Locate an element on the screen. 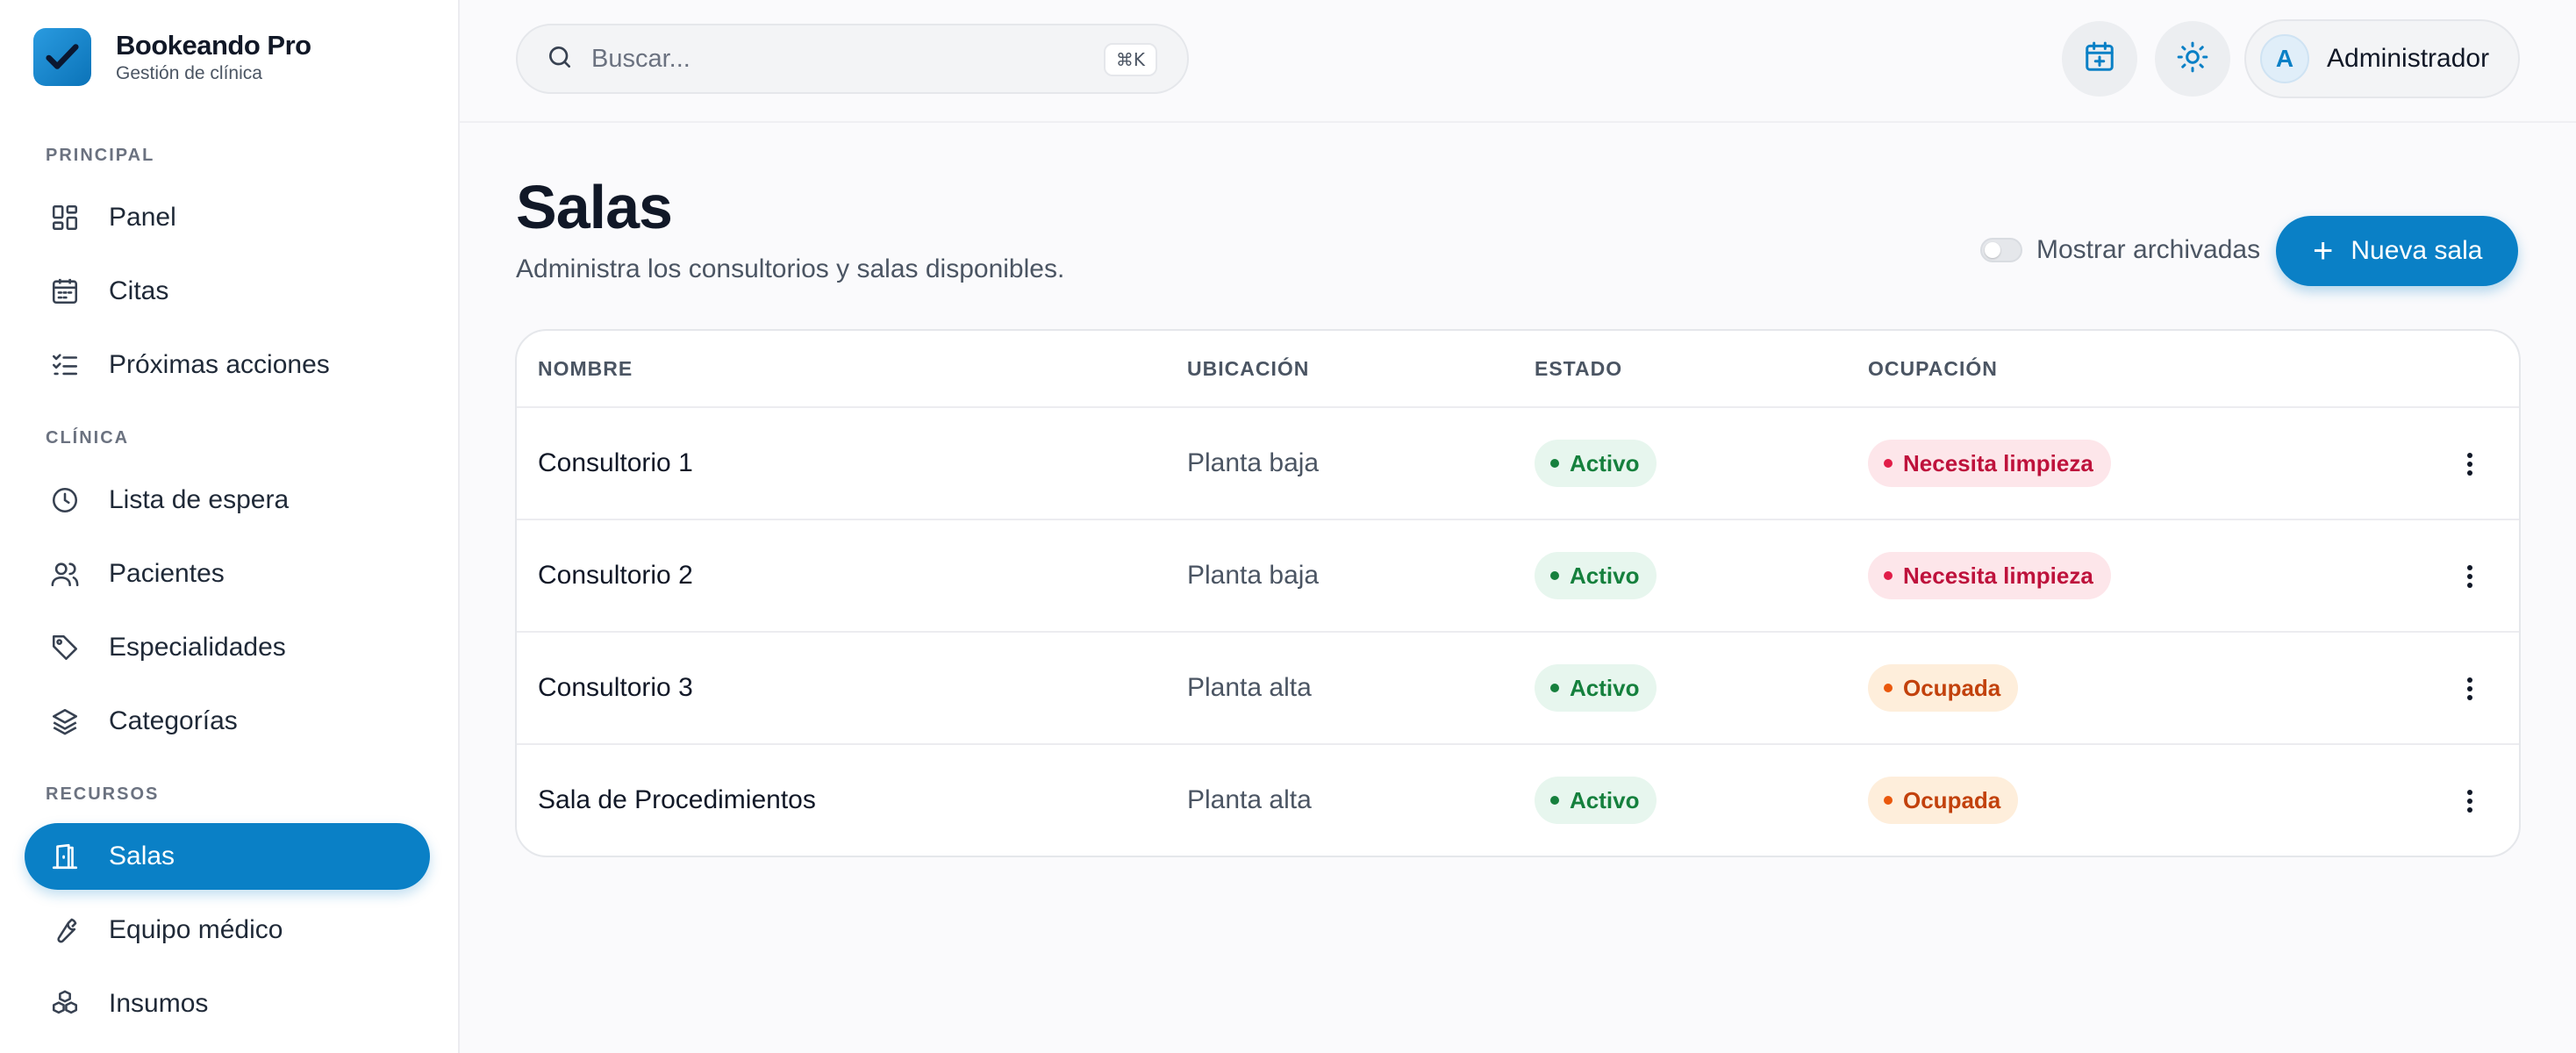 This screenshot has width=2576, height=1053. calendar-icon is located at coordinates (65, 291).